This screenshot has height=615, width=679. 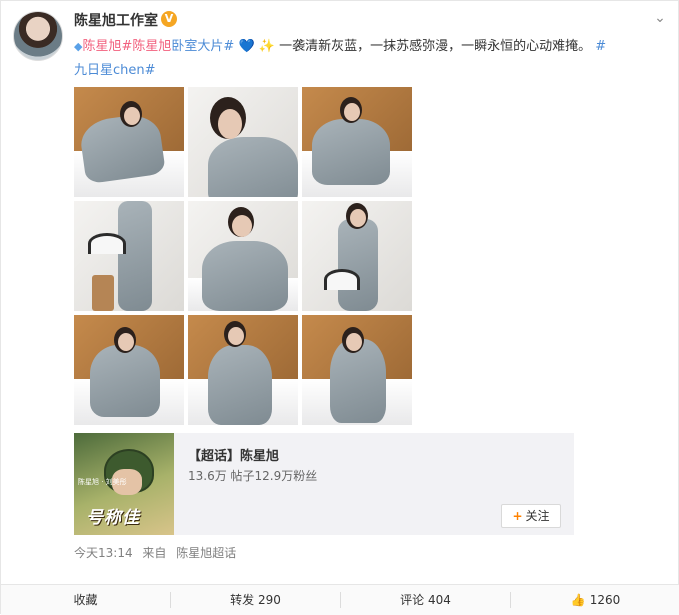 What do you see at coordinates (578, 600) in the screenshot?
I see `thumbs-up-icon: 👍` at bounding box center [578, 600].